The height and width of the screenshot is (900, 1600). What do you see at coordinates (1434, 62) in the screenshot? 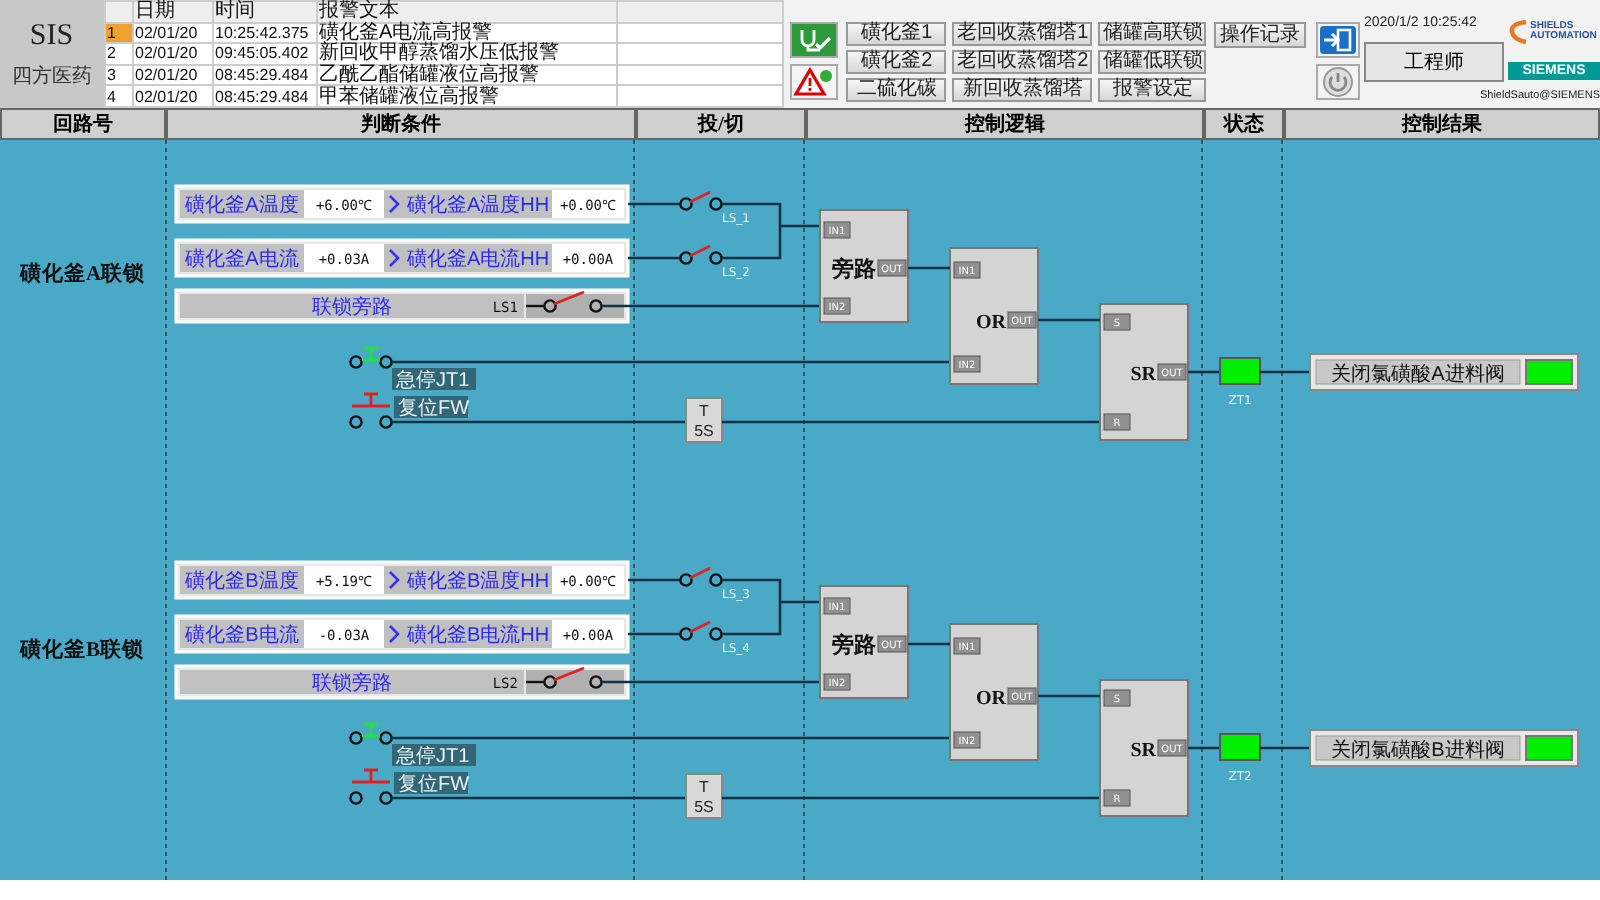
I see `user-field: 工程师` at bounding box center [1434, 62].